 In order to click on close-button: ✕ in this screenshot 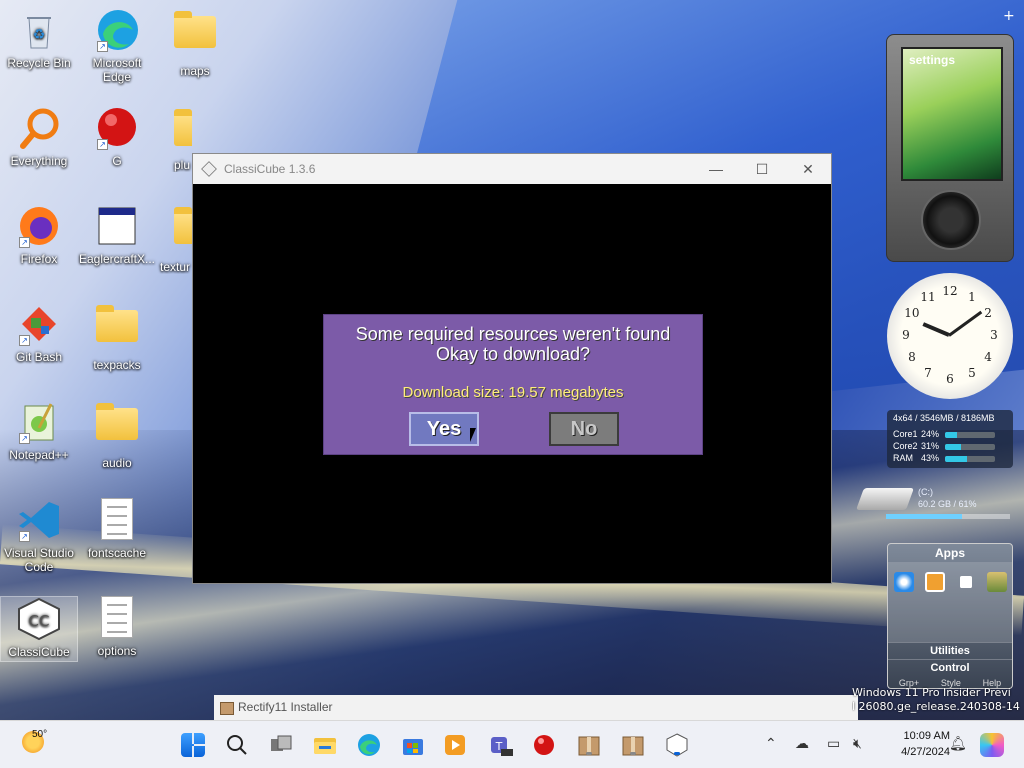, I will do `click(808, 169)`.